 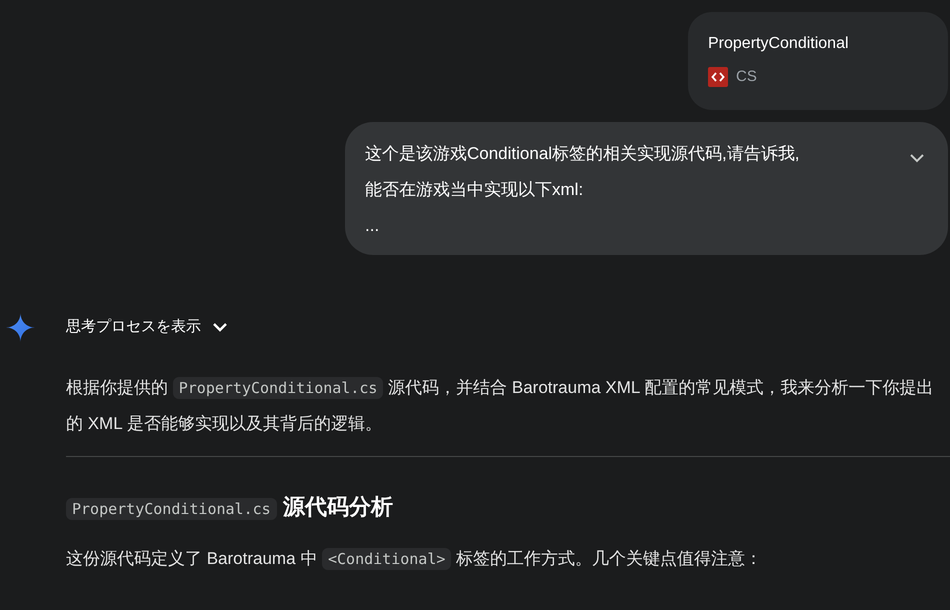 What do you see at coordinates (718, 77) in the screenshot?
I see `code-file-icon` at bounding box center [718, 77].